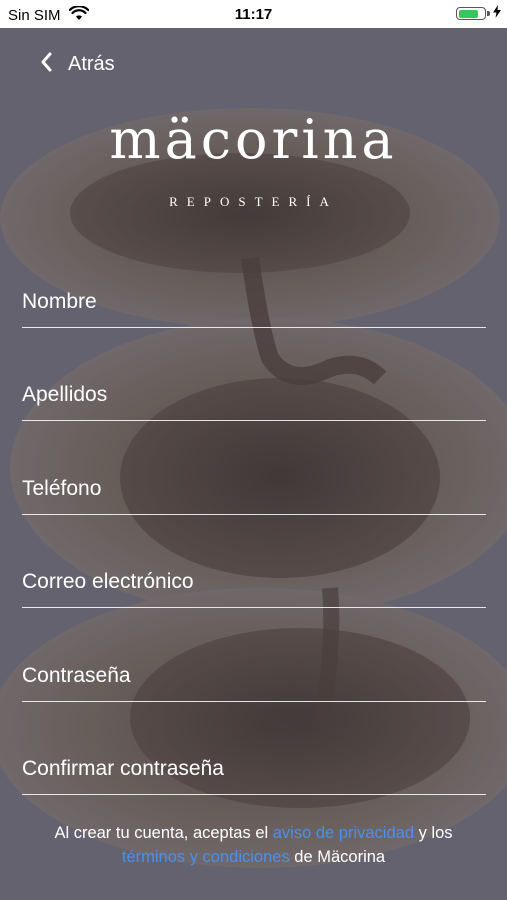 This screenshot has width=507, height=900. What do you see at coordinates (468, 13) in the screenshot?
I see `battery-level-fill` at bounding box center [468, 13].